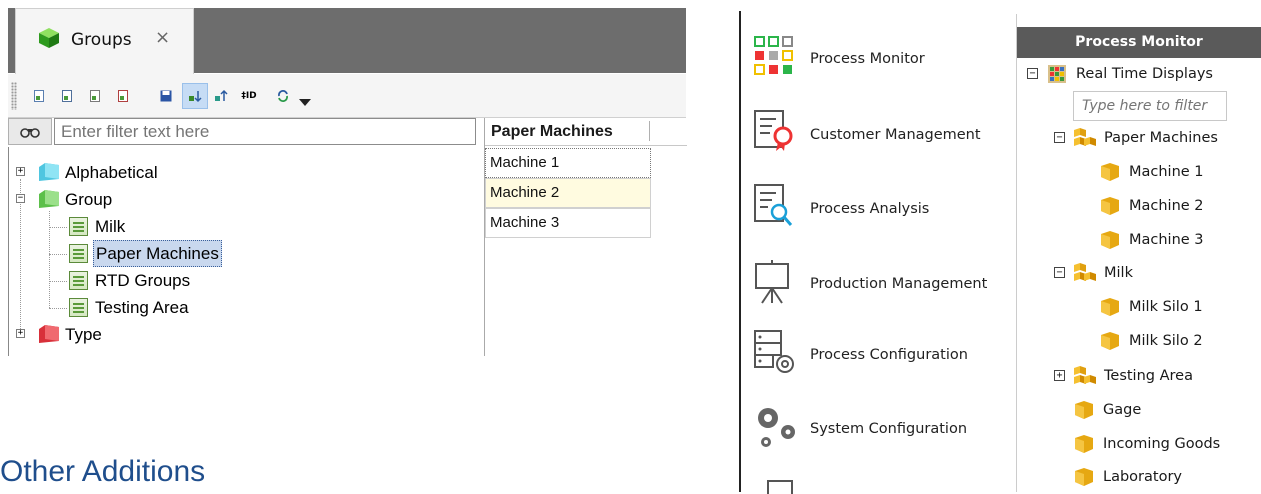 The height and width of the screenshot is (494, 1261). What do you see at coordinates (773, 55) in the screenshot?
I see `process-monitor-icon` at bounding box center [773, 55].